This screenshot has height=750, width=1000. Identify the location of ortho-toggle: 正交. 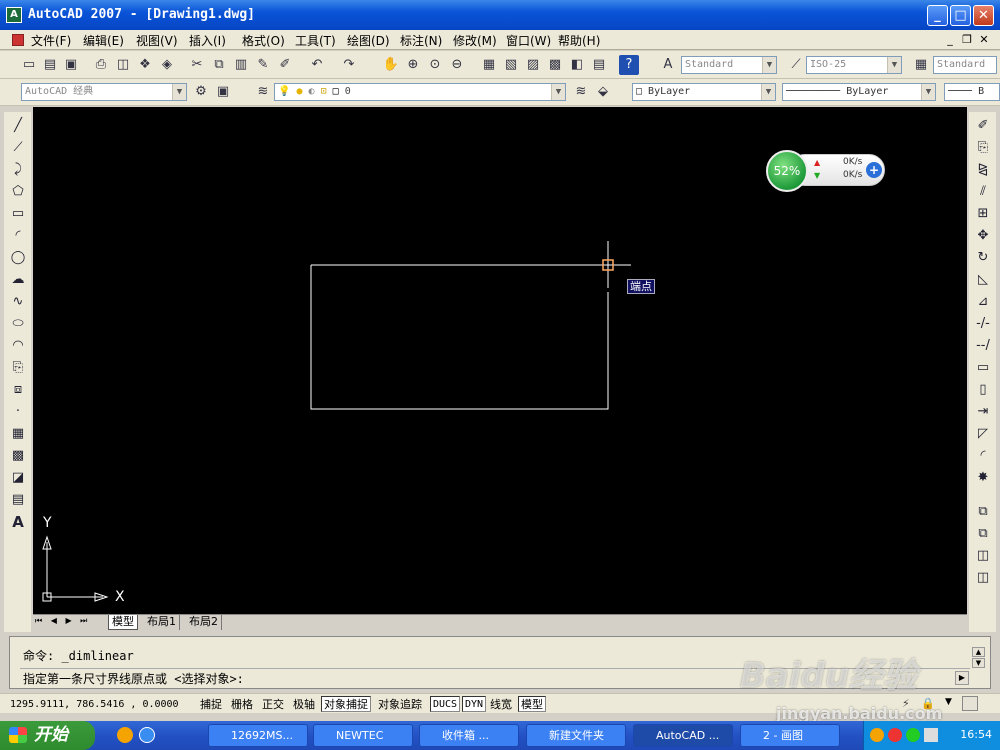
(273, 704).